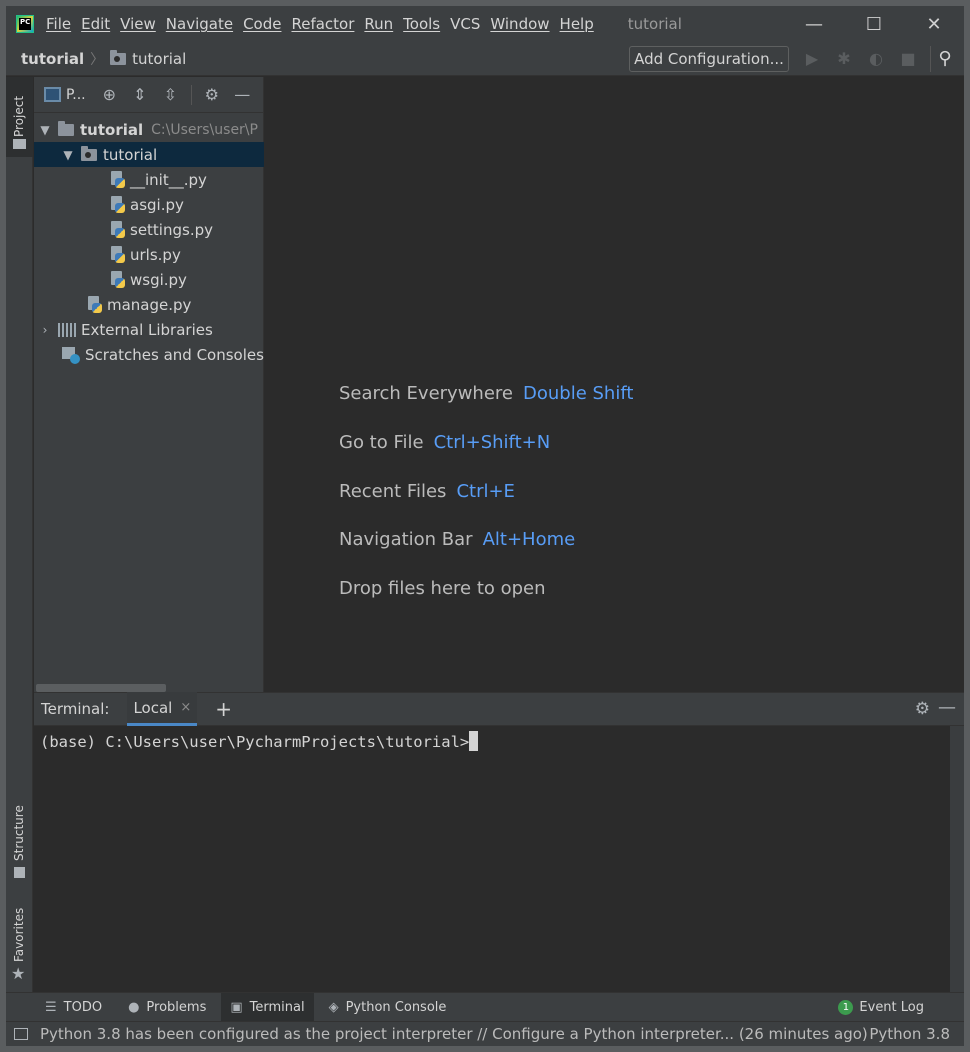 This screenshot has height=1052, width=970. What do you see at coordinates (406, 539) in the screenshot?
I see `hint-text: Navigation Bar` at bounding box center [406, 539].